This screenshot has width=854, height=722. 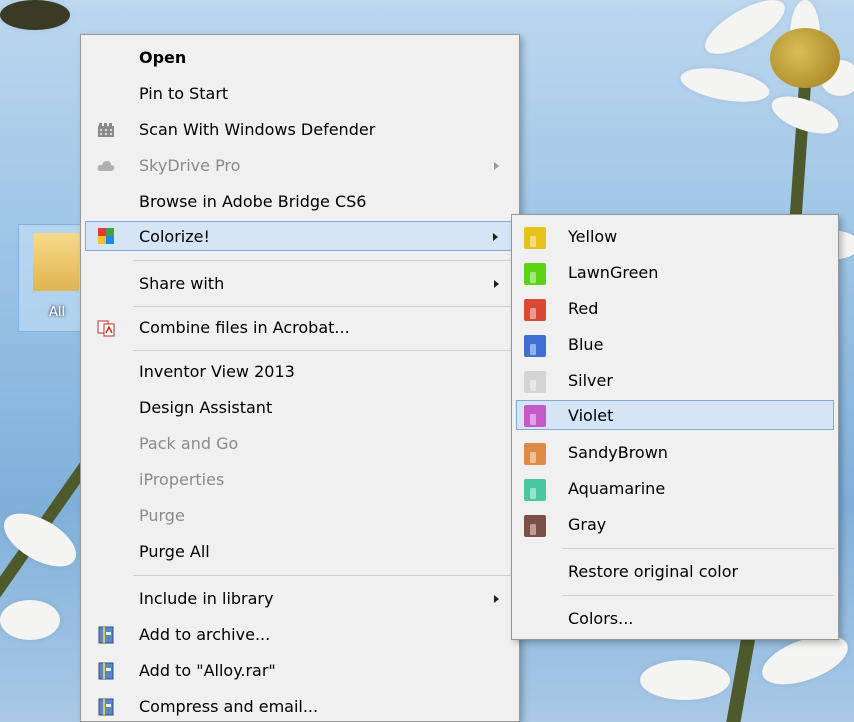 I want to click on submenu-item-label: Restore original color, so click(x=653, y=571).